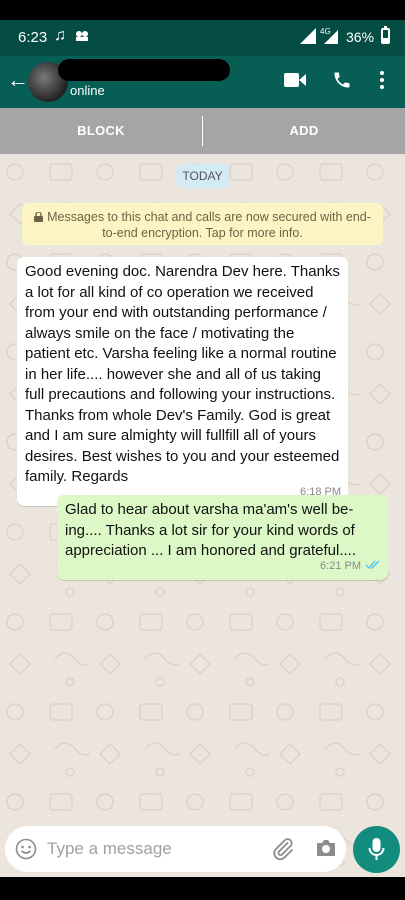 This screenshot has height=900, width=405. Describe the element at coordinates (385, 35) in the screenshot. I see `battery-icon` at that location.